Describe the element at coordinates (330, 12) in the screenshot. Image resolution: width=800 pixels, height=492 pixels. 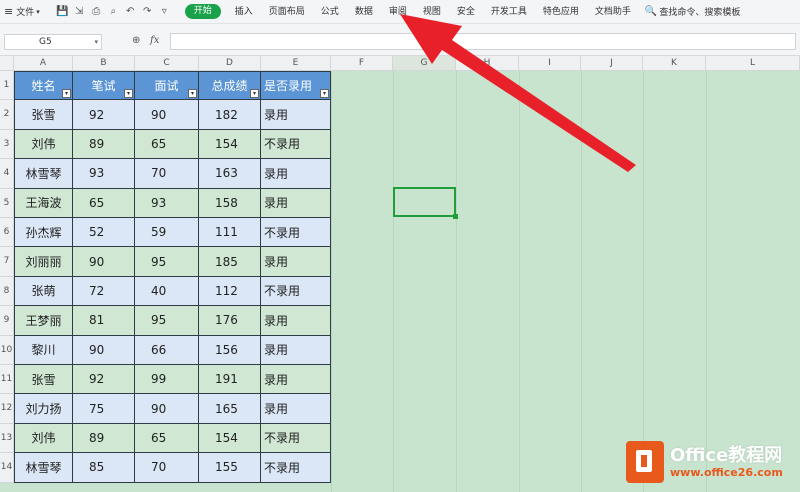
I see `tab-3: 公式` at that location.